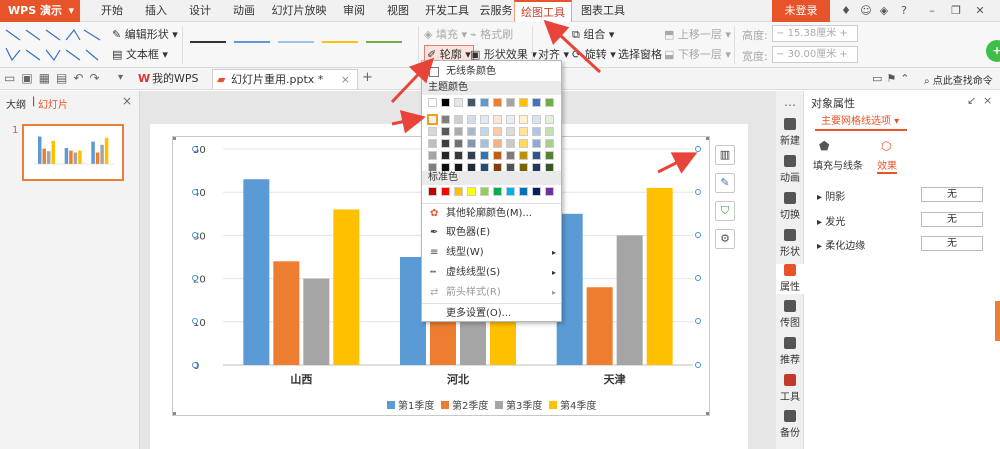 The image size is (1000, 449). I want to click on eyedropper-item: ✒ 取色器(E), so click(491, 233).